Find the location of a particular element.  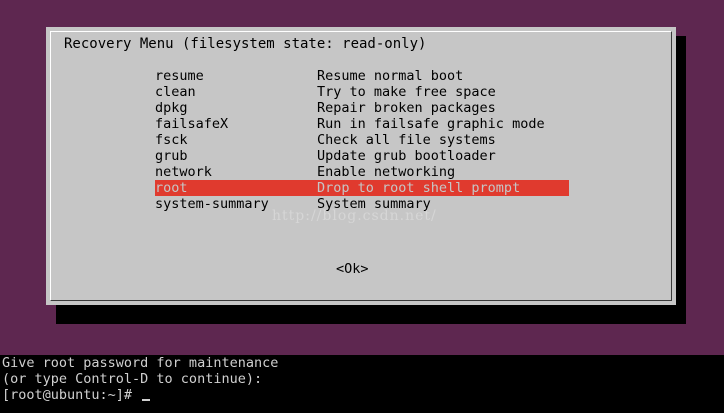

menu-item-failsafex: failsafeX Run in failsafe graphic mode is located at coordinates (362, 124).